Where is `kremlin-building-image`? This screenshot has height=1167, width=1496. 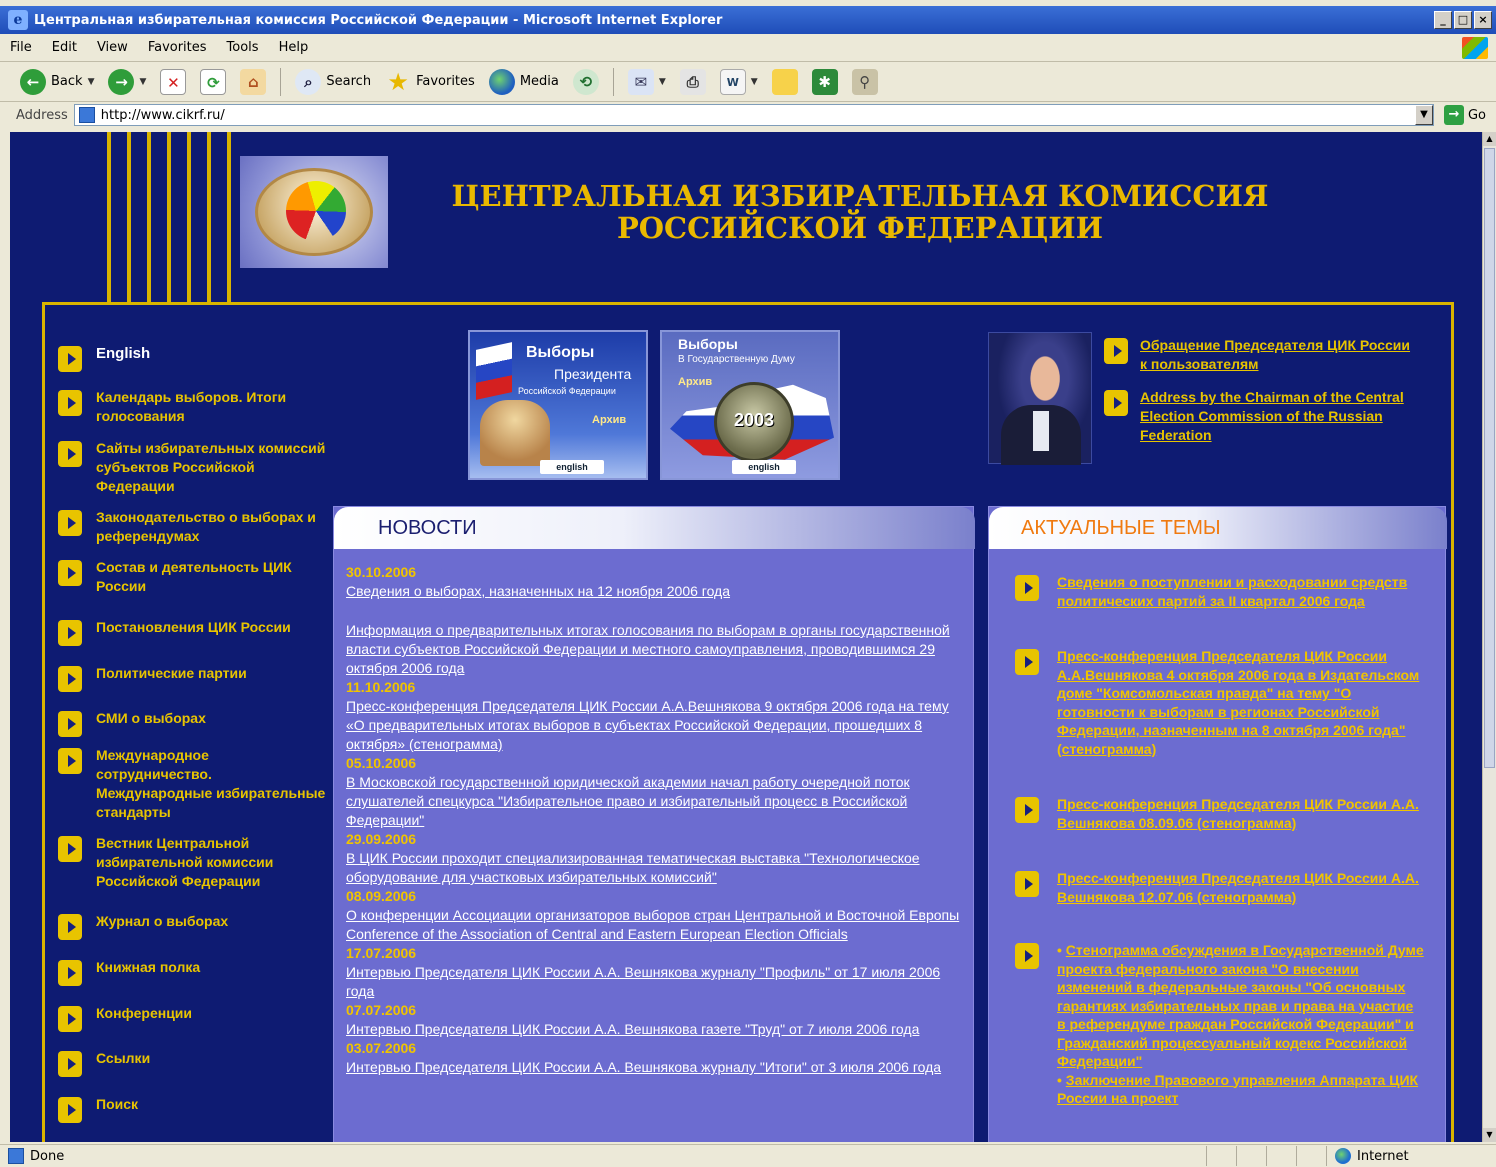
kremlin-building-image is located at coordinates (515, 433).